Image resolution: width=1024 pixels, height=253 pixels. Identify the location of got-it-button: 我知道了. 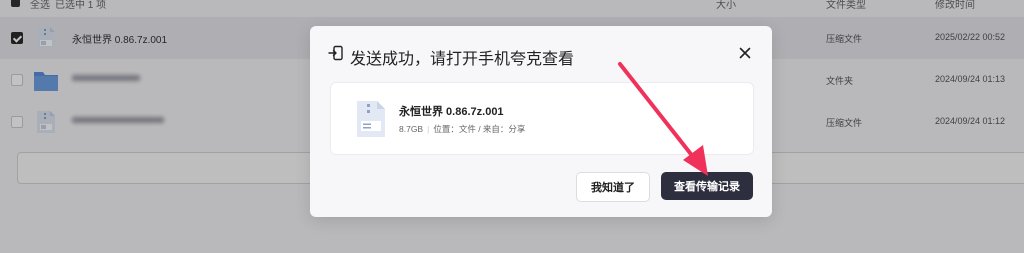
(613, 187).